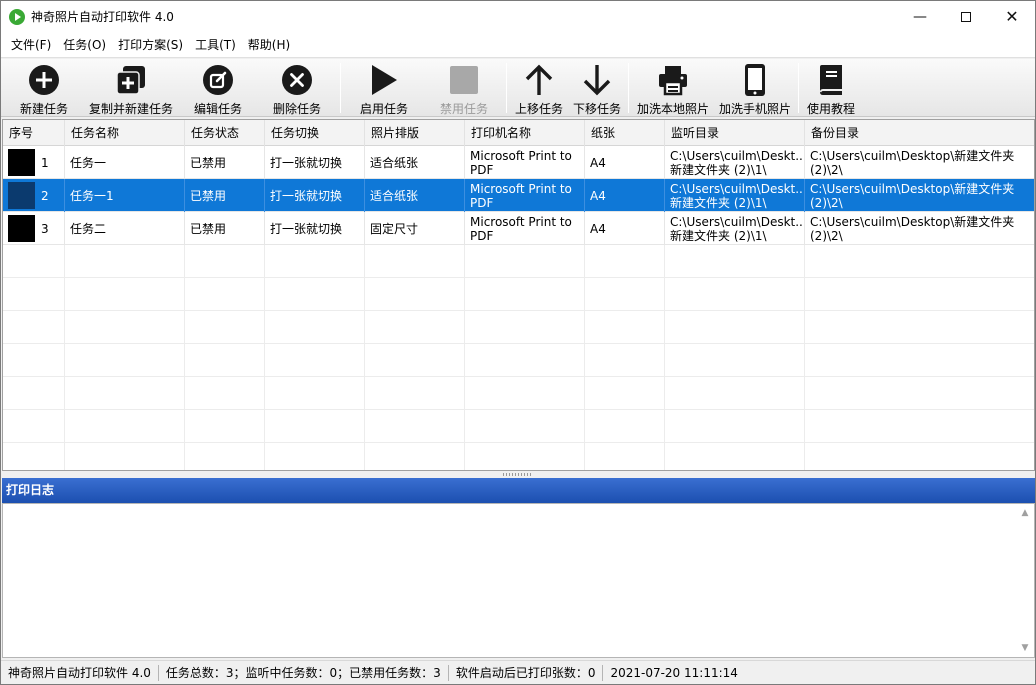  I want to click on maximize-icon, so click(966, 16).